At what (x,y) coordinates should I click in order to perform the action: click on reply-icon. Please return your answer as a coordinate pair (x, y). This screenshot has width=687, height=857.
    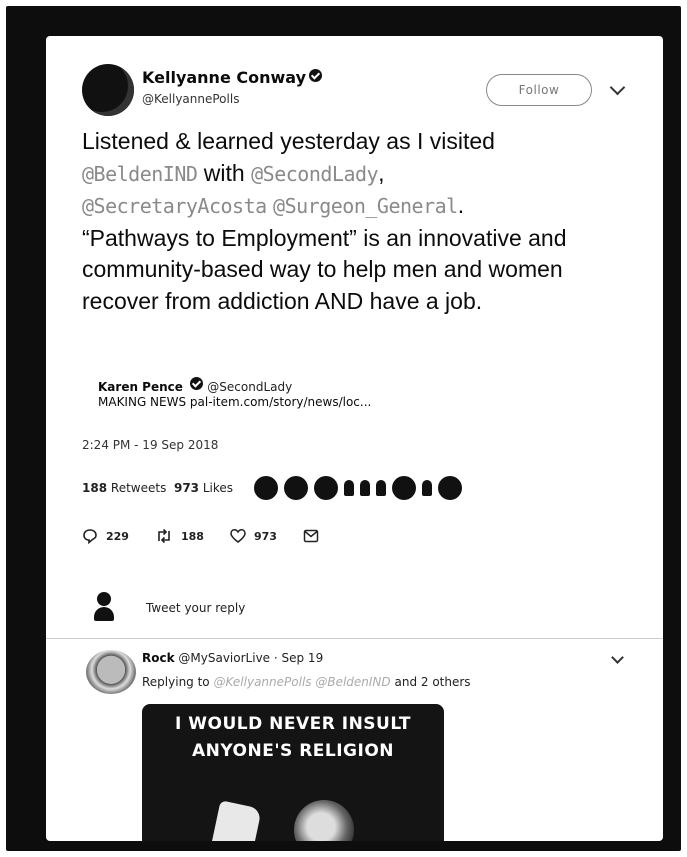
    Looking at the image, I should click on (90, 536).